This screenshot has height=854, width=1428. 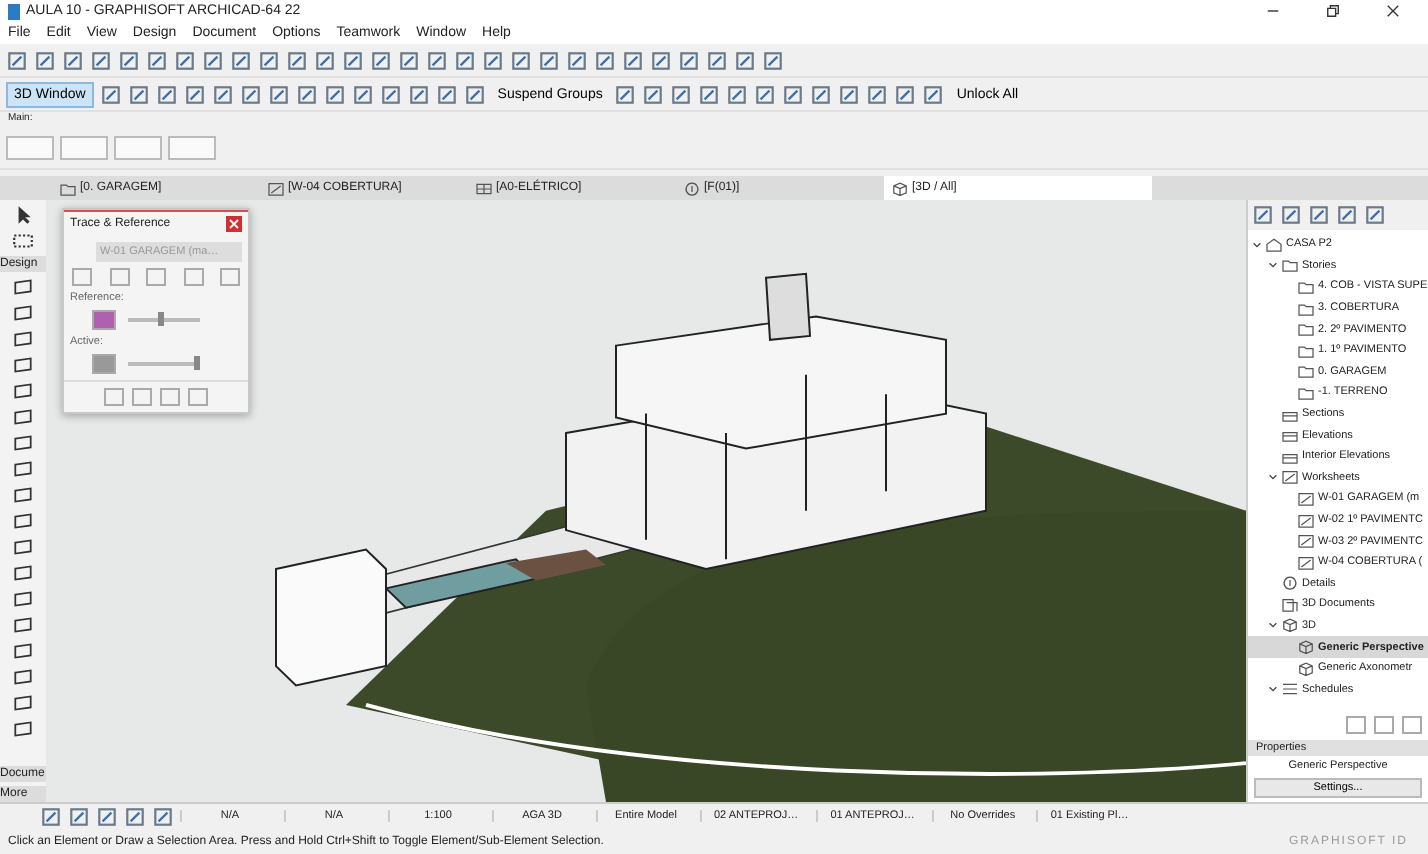 What do you see at coordinates (1290, 604) in the screenshot?
I see `document-icon` at bounding box center [1290, 604].